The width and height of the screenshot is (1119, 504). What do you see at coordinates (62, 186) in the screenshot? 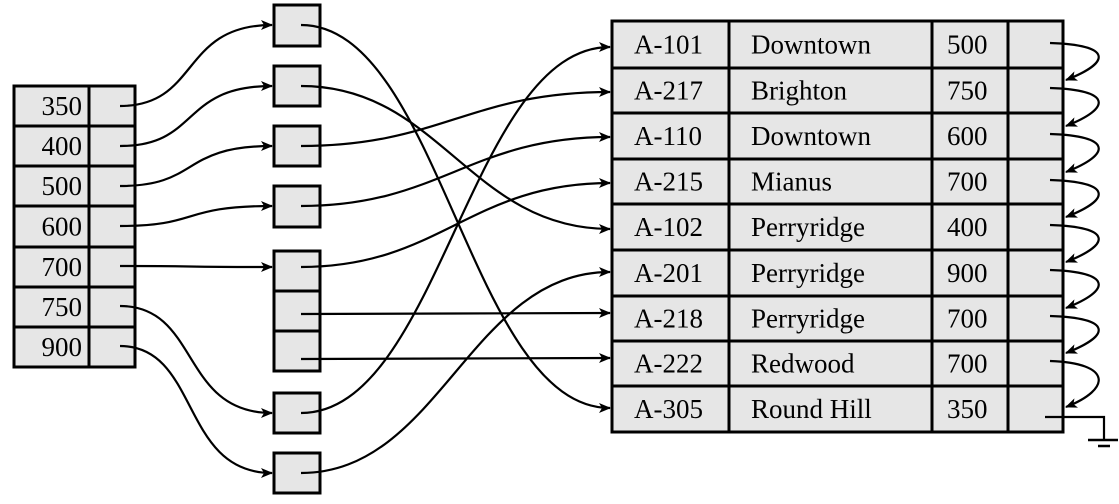
I see `index-key: 500` at bounding box center [62, 186].